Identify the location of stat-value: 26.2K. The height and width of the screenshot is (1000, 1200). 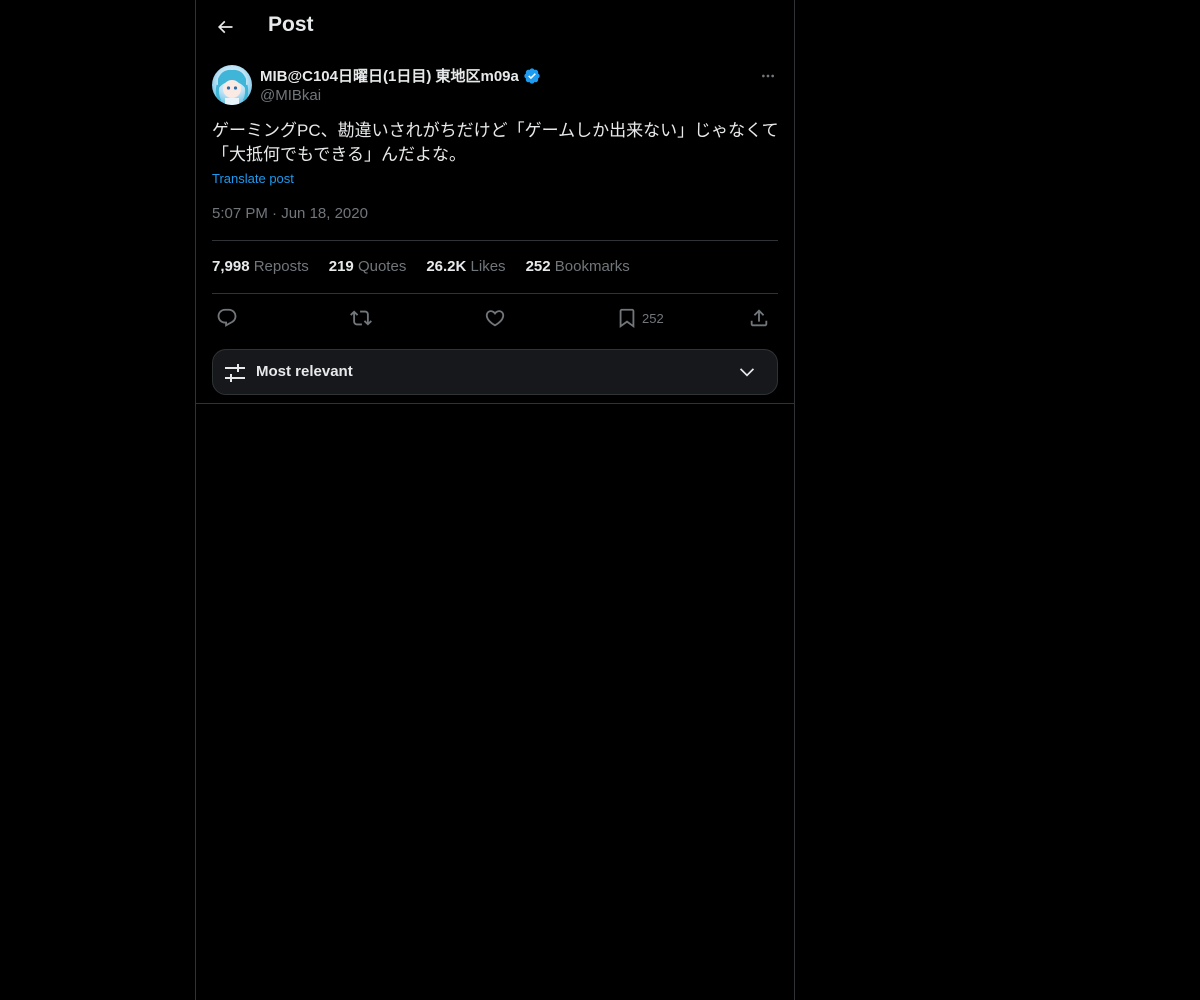
(446, 266).